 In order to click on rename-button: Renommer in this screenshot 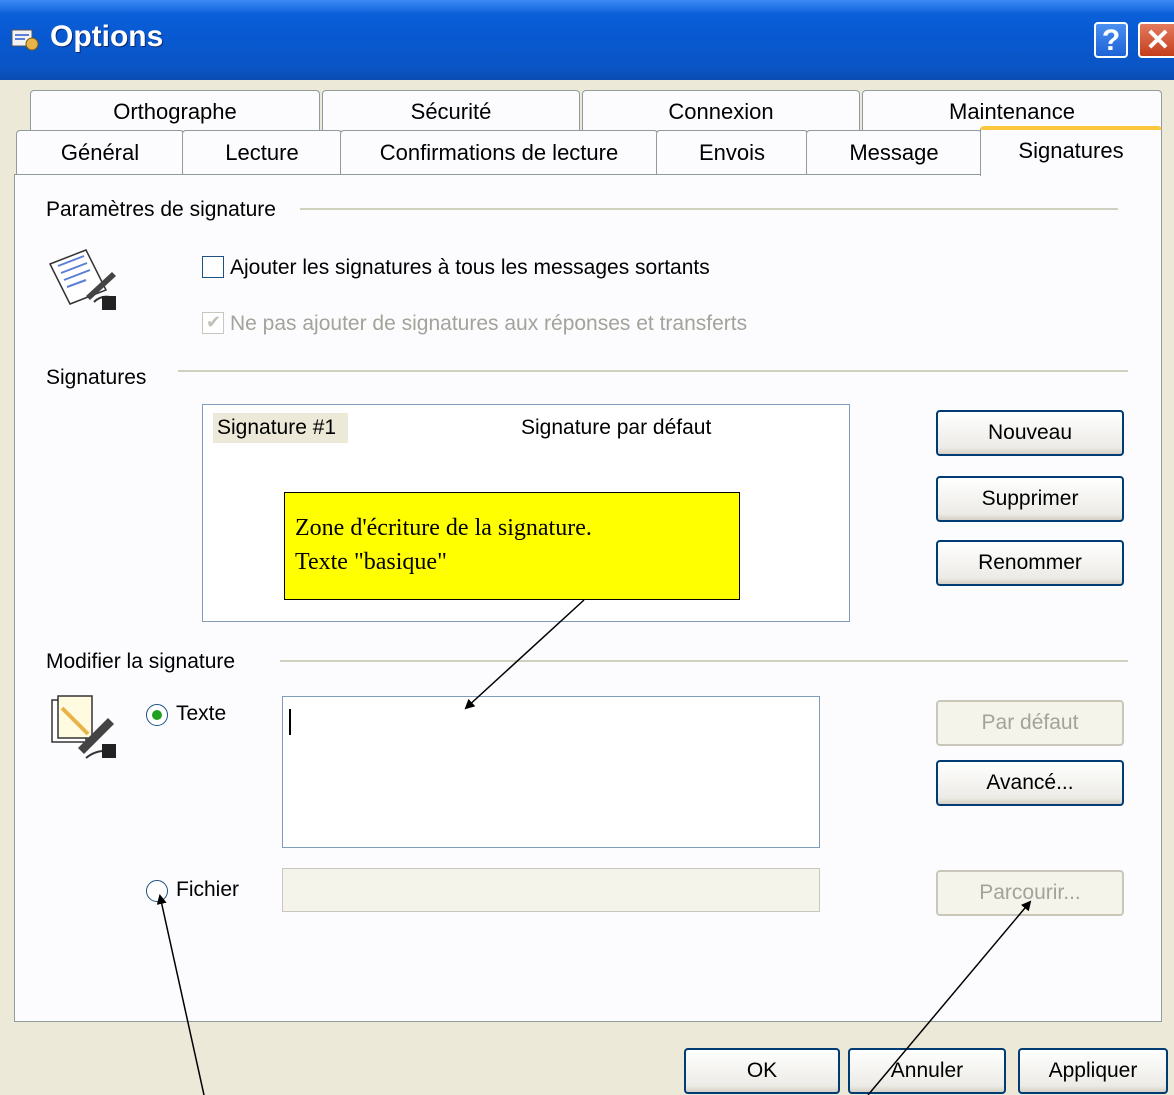, I will do `click(1030, 563)`.